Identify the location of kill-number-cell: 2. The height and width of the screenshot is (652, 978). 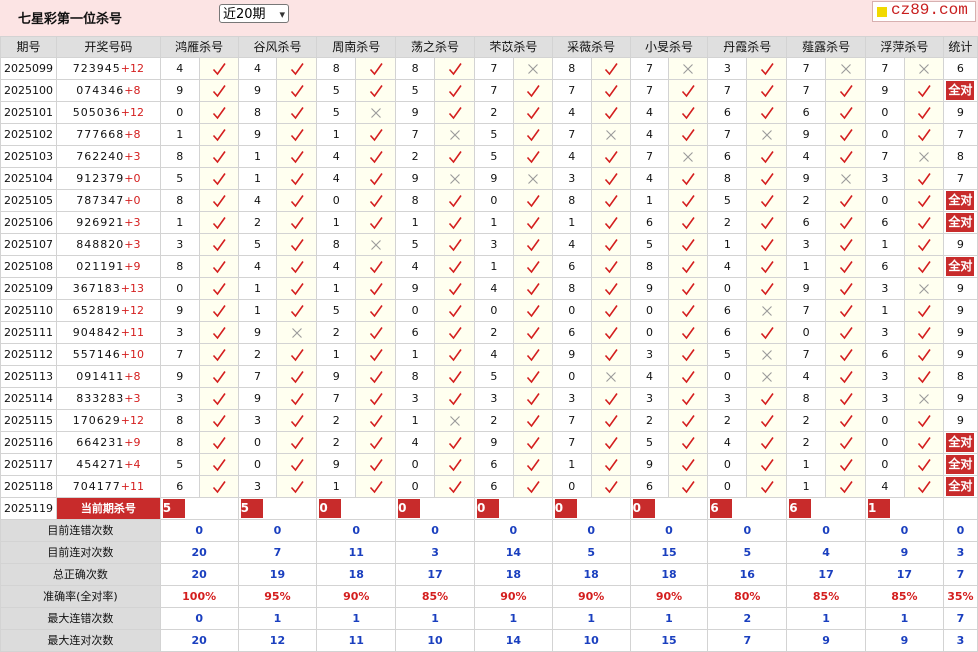
(493, 112).